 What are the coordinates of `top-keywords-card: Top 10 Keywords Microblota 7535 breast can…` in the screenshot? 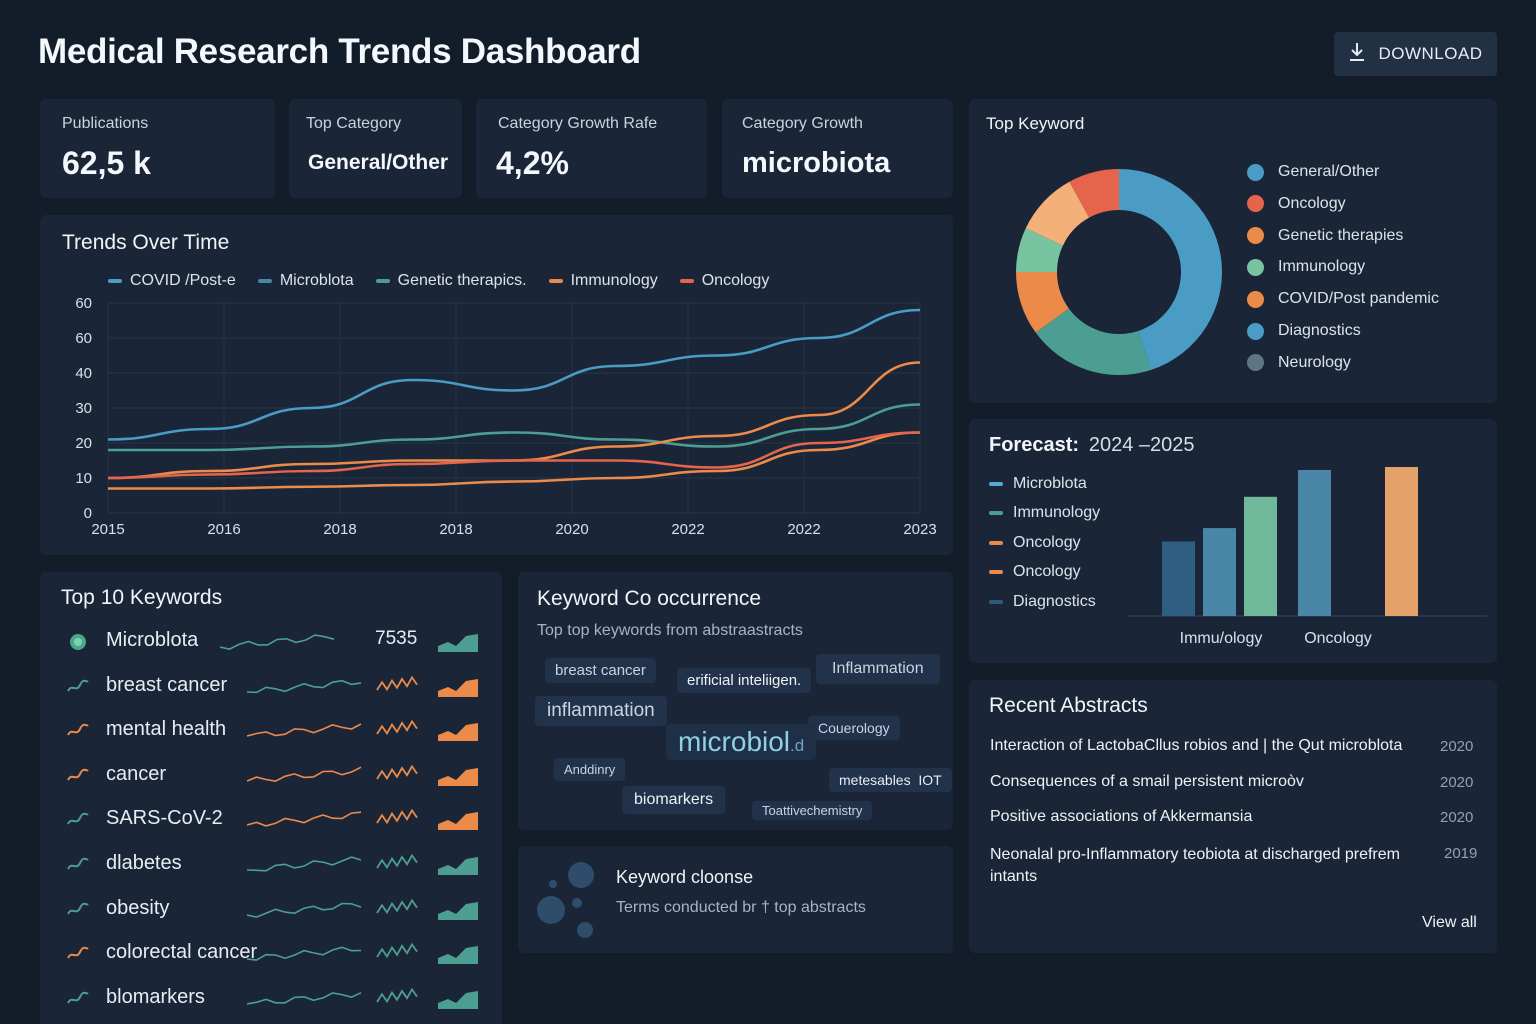 It's located at (271, 798).